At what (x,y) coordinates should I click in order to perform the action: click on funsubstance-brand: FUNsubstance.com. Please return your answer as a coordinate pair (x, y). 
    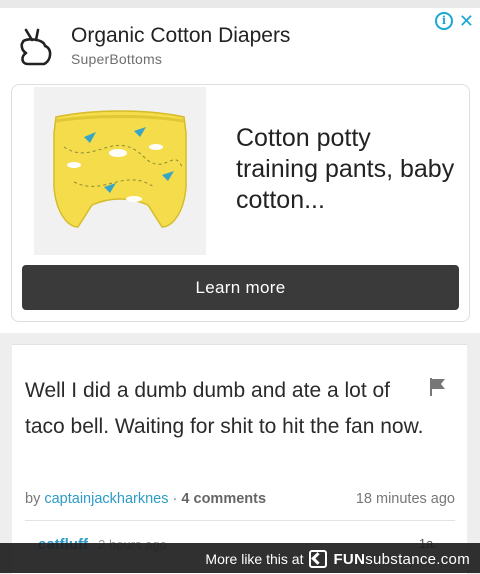
    Looking at the image, I should click on (401, 559).